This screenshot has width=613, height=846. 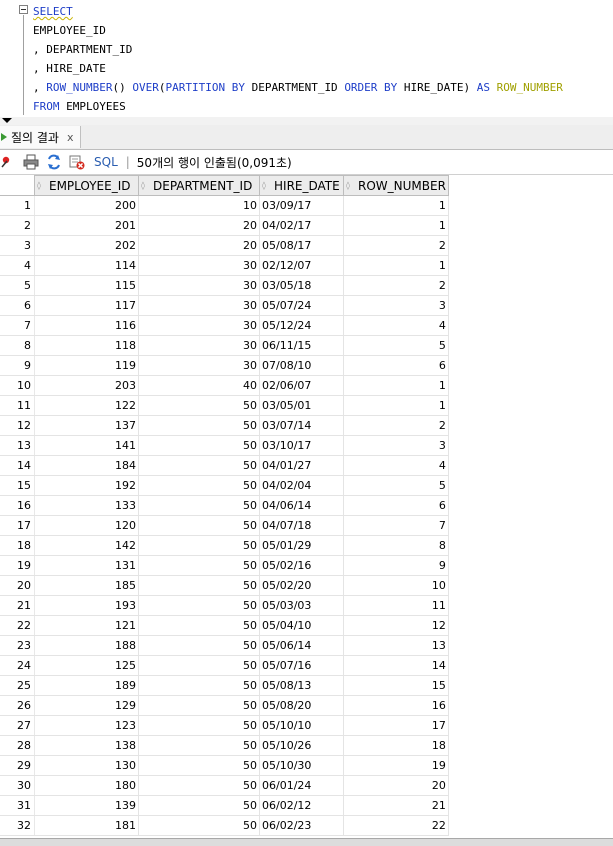 What do you see at coordinates (86, 465) in the screenshot?
I see `employee-id-cell: 184` at bounding box center [86, 465].